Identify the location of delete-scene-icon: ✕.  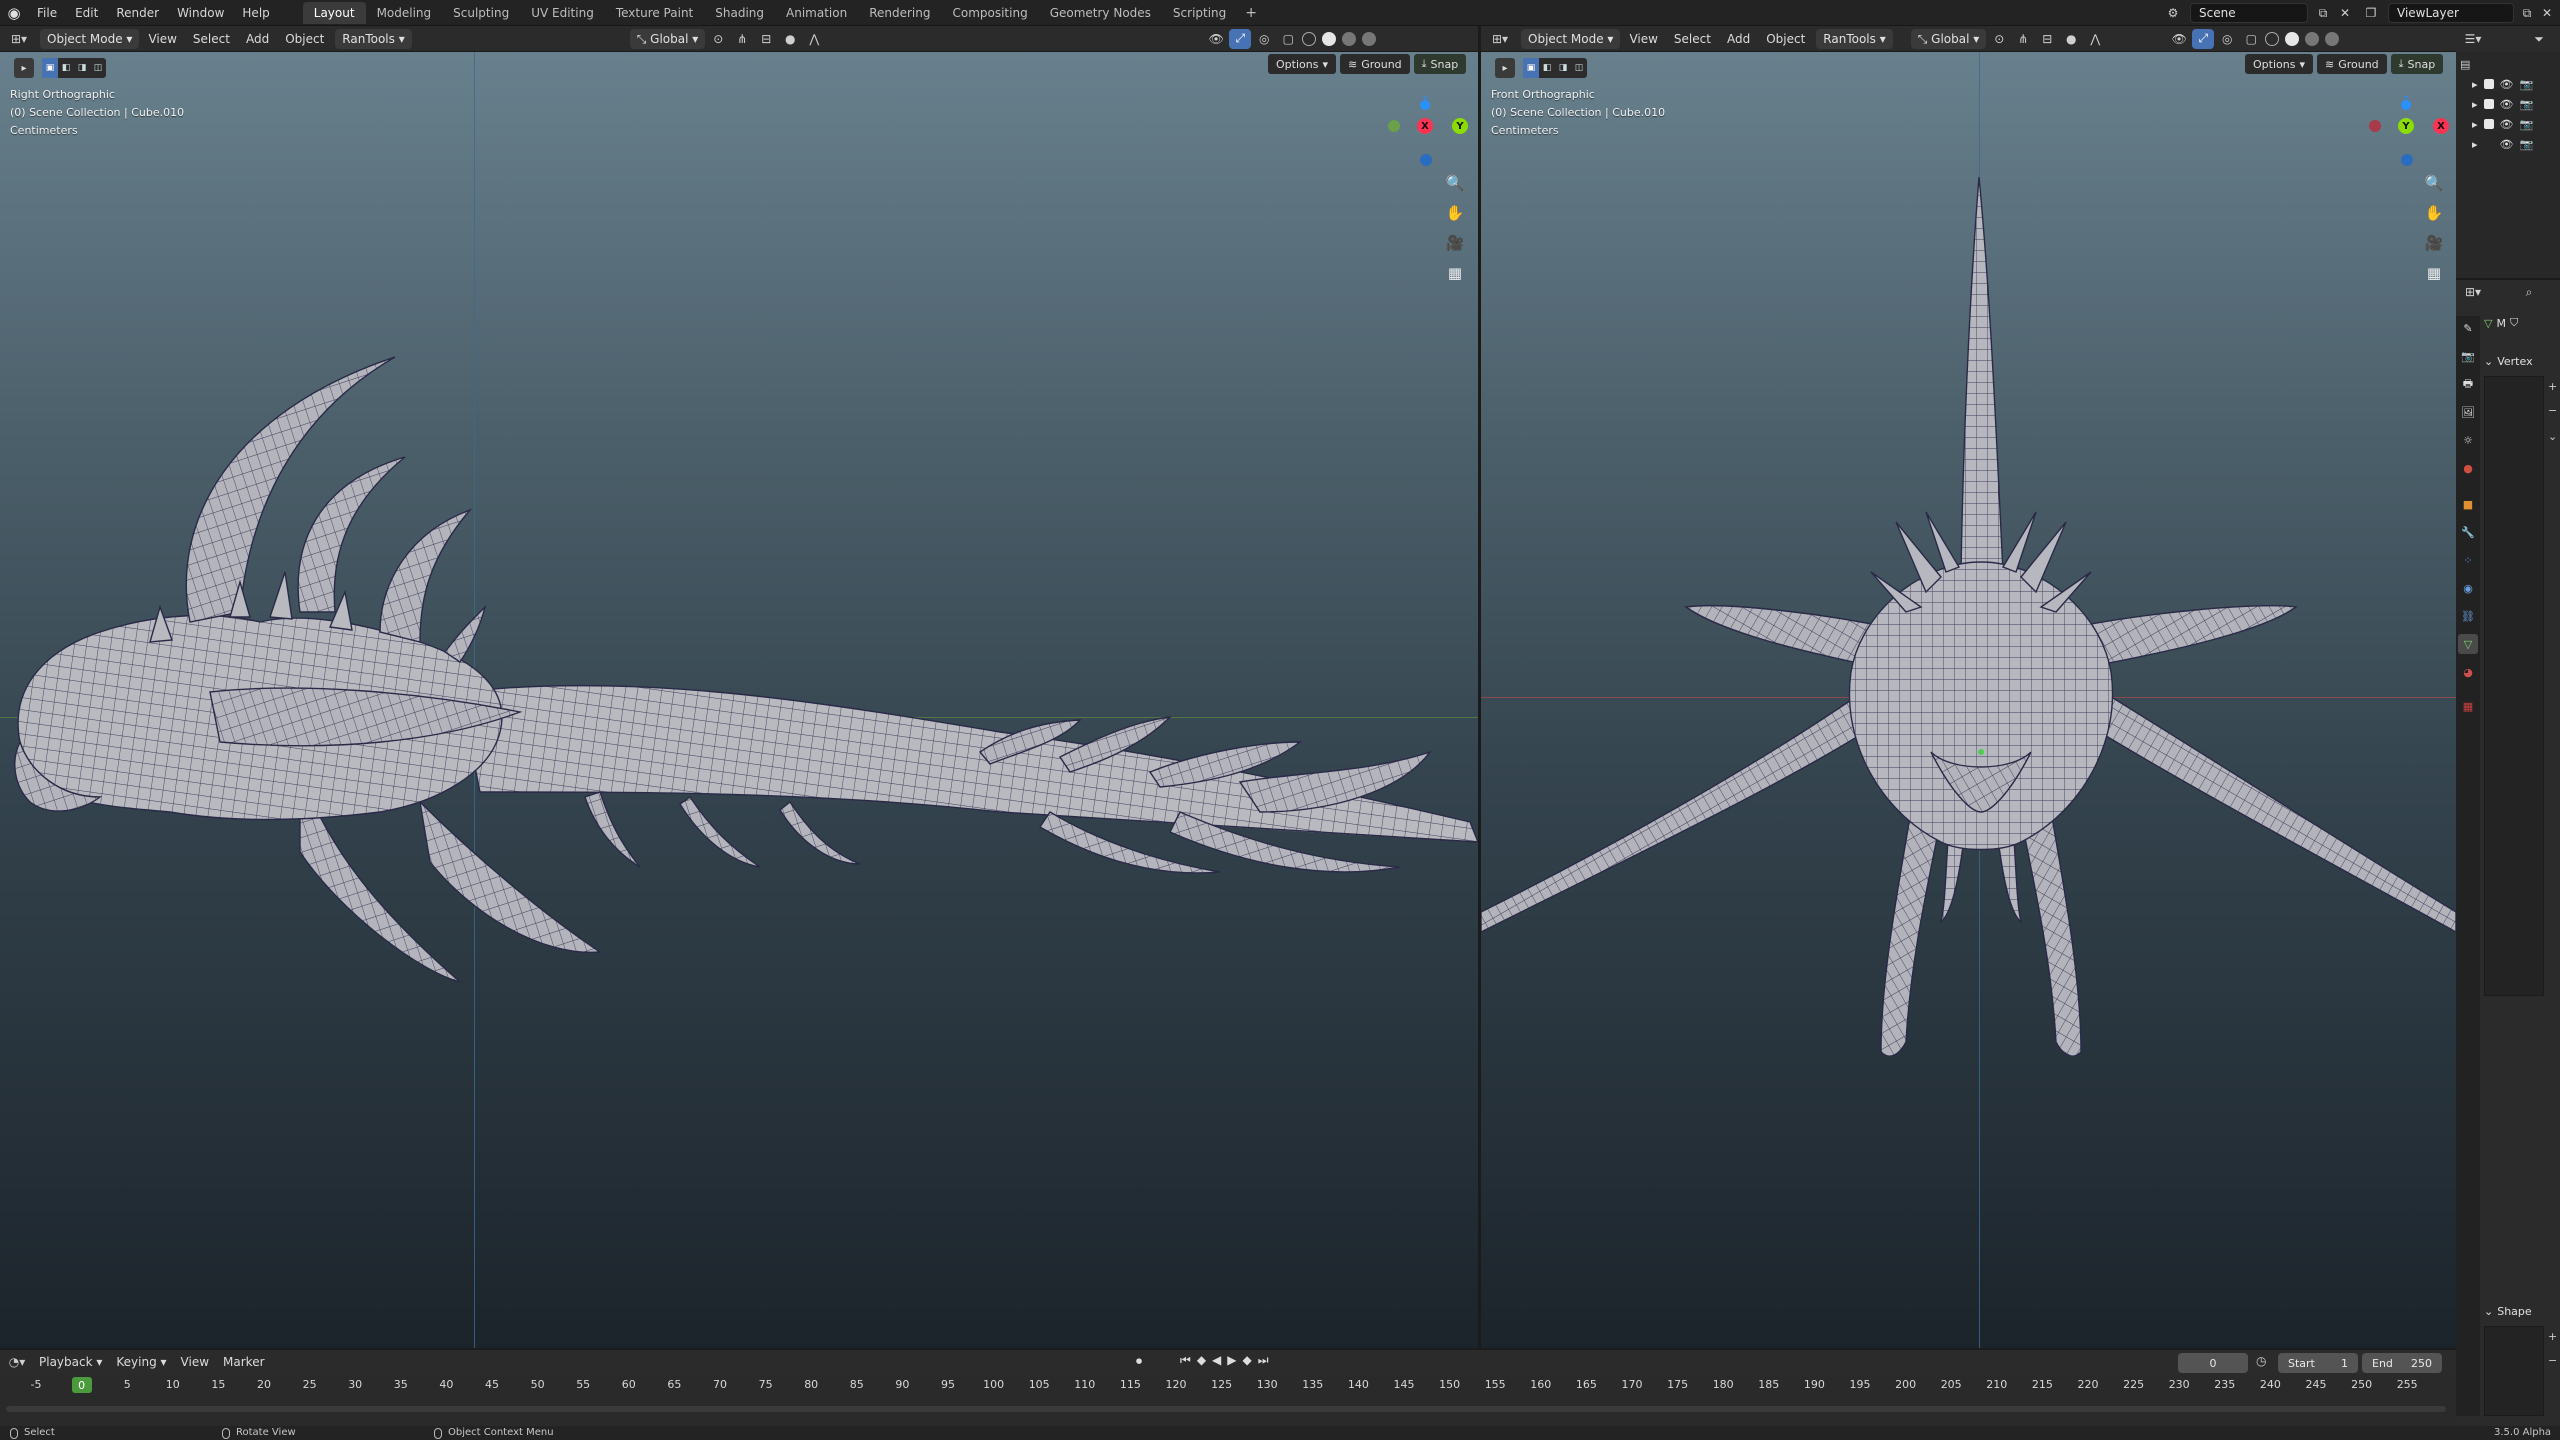
(2345, 13).